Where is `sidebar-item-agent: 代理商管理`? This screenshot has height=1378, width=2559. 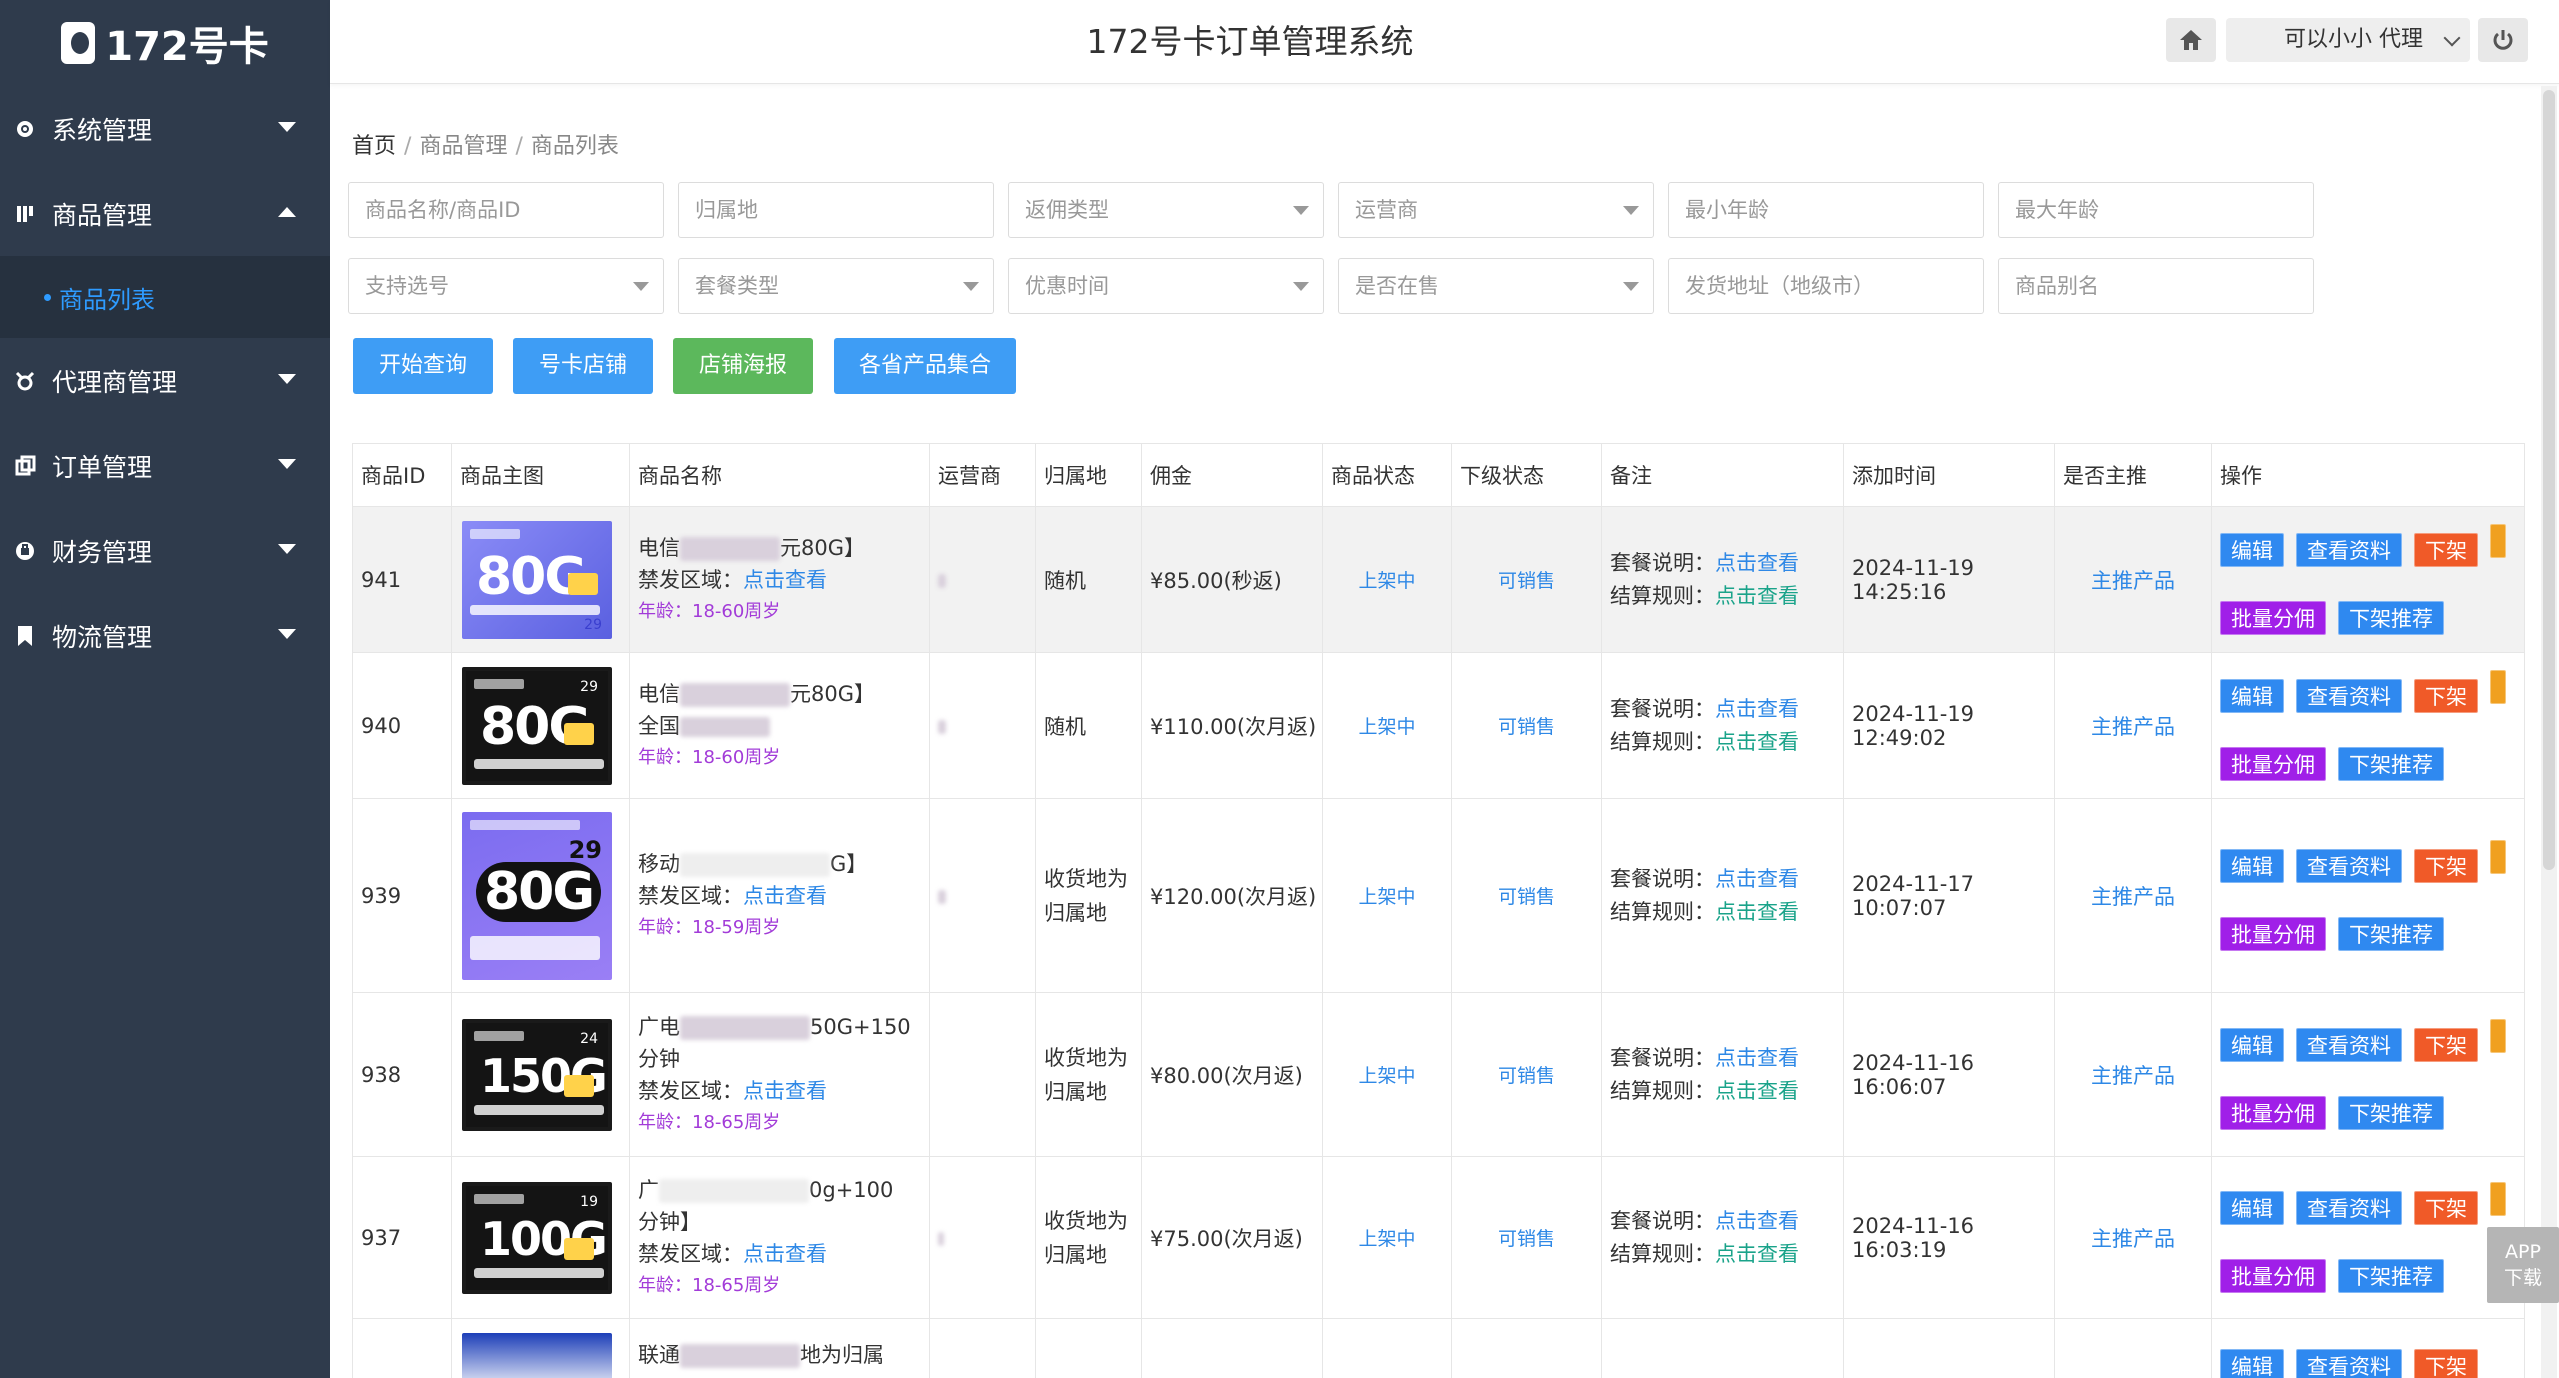
sidebar-item-agent: 代理商管理 is located at coordinates (165, 380).